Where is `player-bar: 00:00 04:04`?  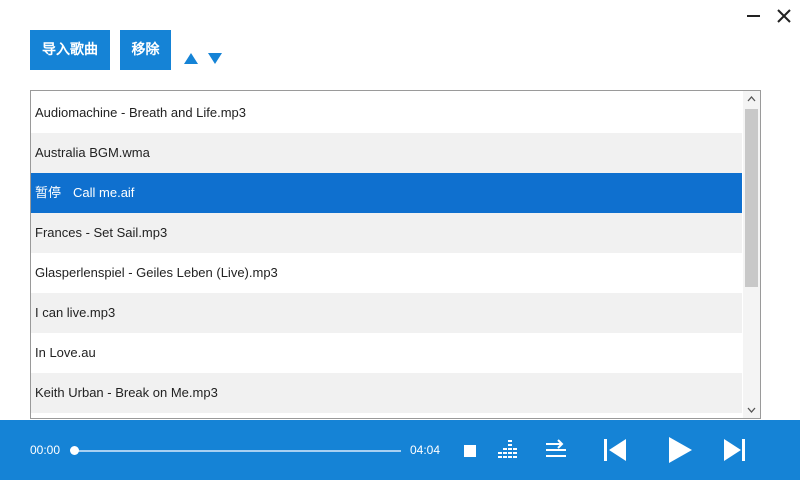 player-bar: 00:00 04:04 is located at coordinates (400, 450).